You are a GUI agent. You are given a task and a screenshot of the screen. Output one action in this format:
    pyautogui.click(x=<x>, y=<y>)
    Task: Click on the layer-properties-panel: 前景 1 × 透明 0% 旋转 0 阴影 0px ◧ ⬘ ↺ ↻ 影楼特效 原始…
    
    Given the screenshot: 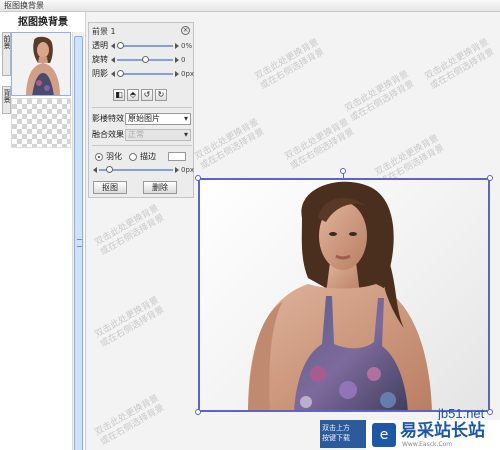 What is the action you would take?
    pyautogui.click(x=141, y=110)
    